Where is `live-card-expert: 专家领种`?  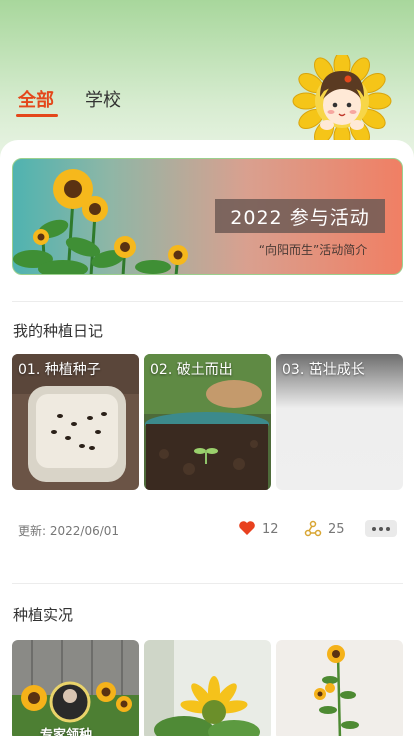 live-card-expert: 专家领种 is located at coordinates (75, 688).